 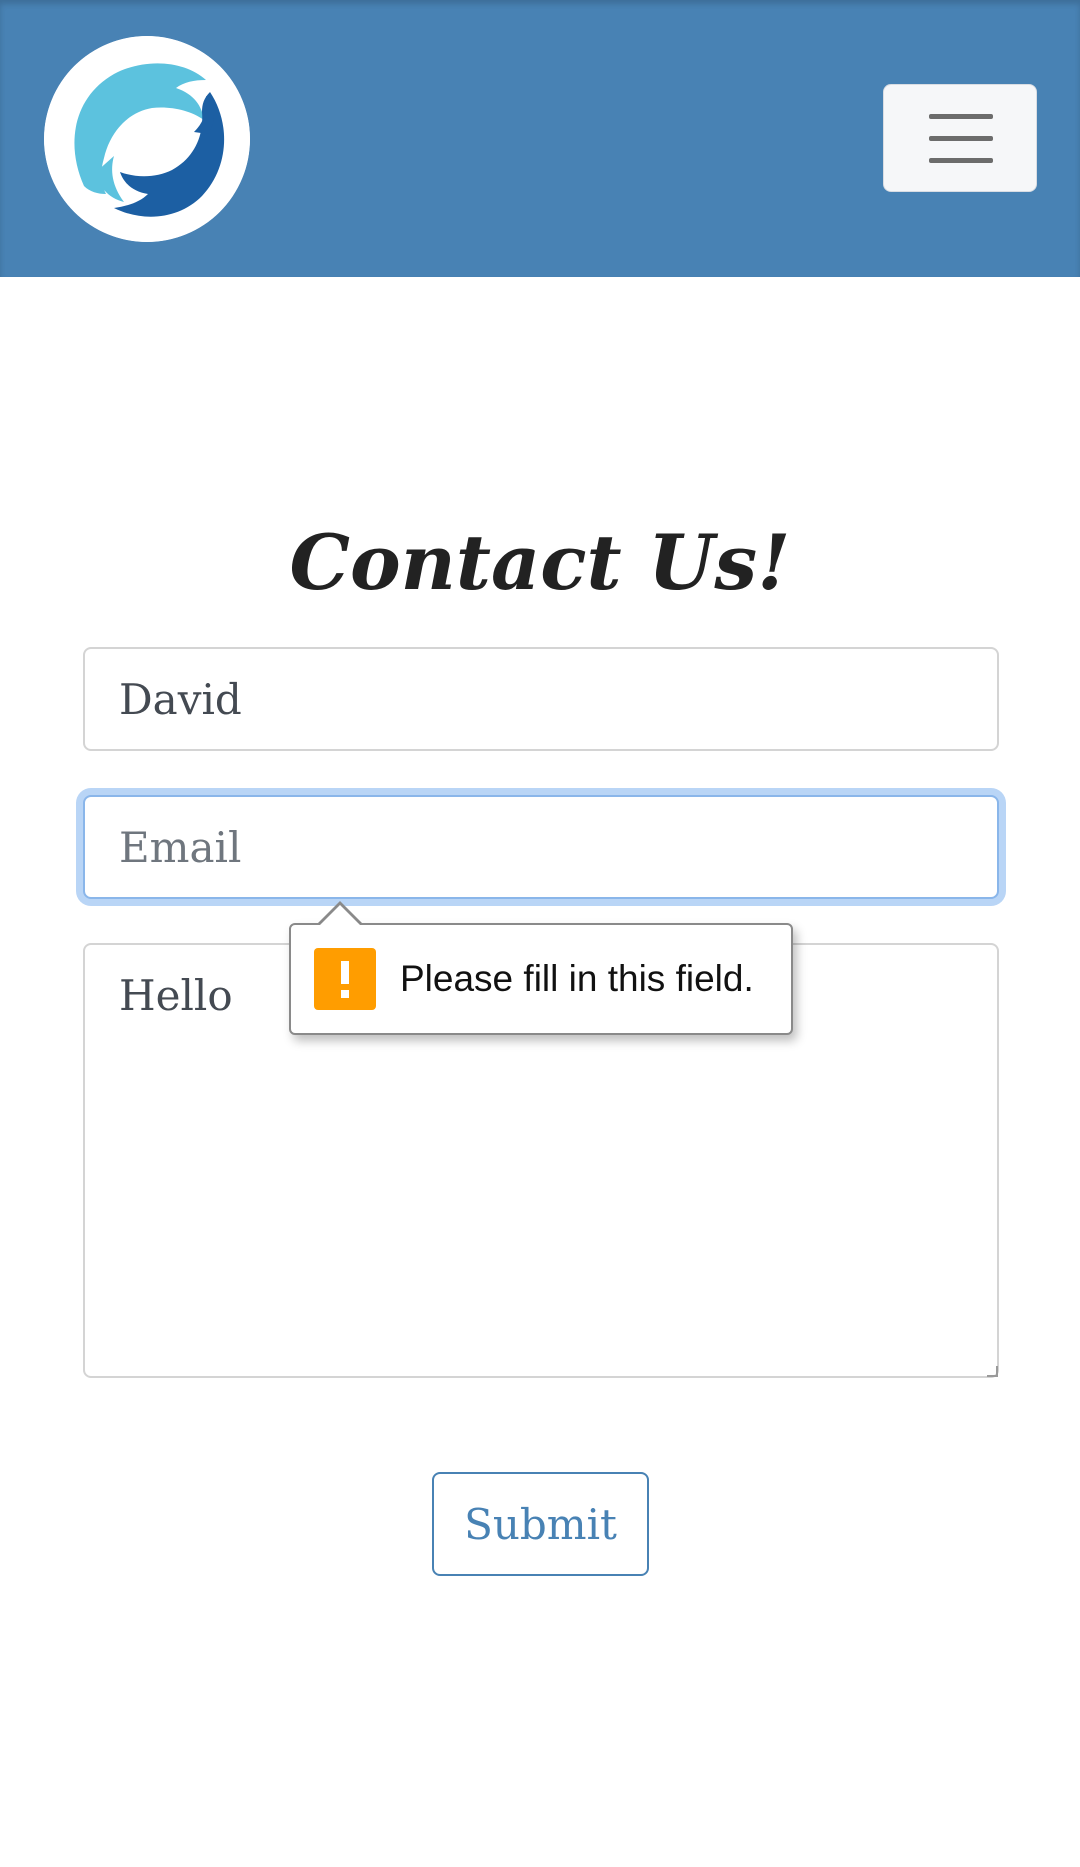 I want to click on warning-icon, so click(x=345, y=979).